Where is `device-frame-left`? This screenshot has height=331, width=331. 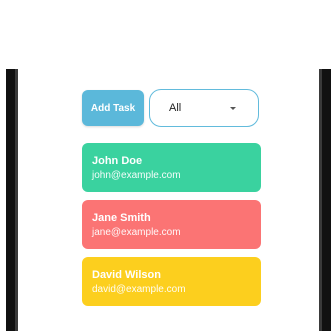 device-frame-left is located at coordinates (12, 200).